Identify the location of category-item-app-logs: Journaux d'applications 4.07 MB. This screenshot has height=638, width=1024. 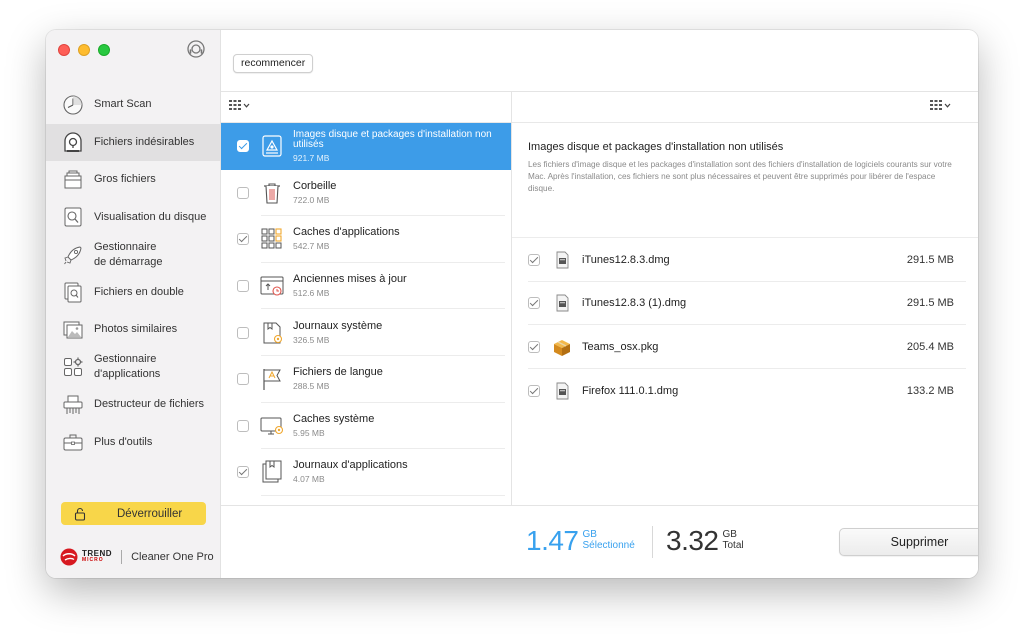
(366, 472).